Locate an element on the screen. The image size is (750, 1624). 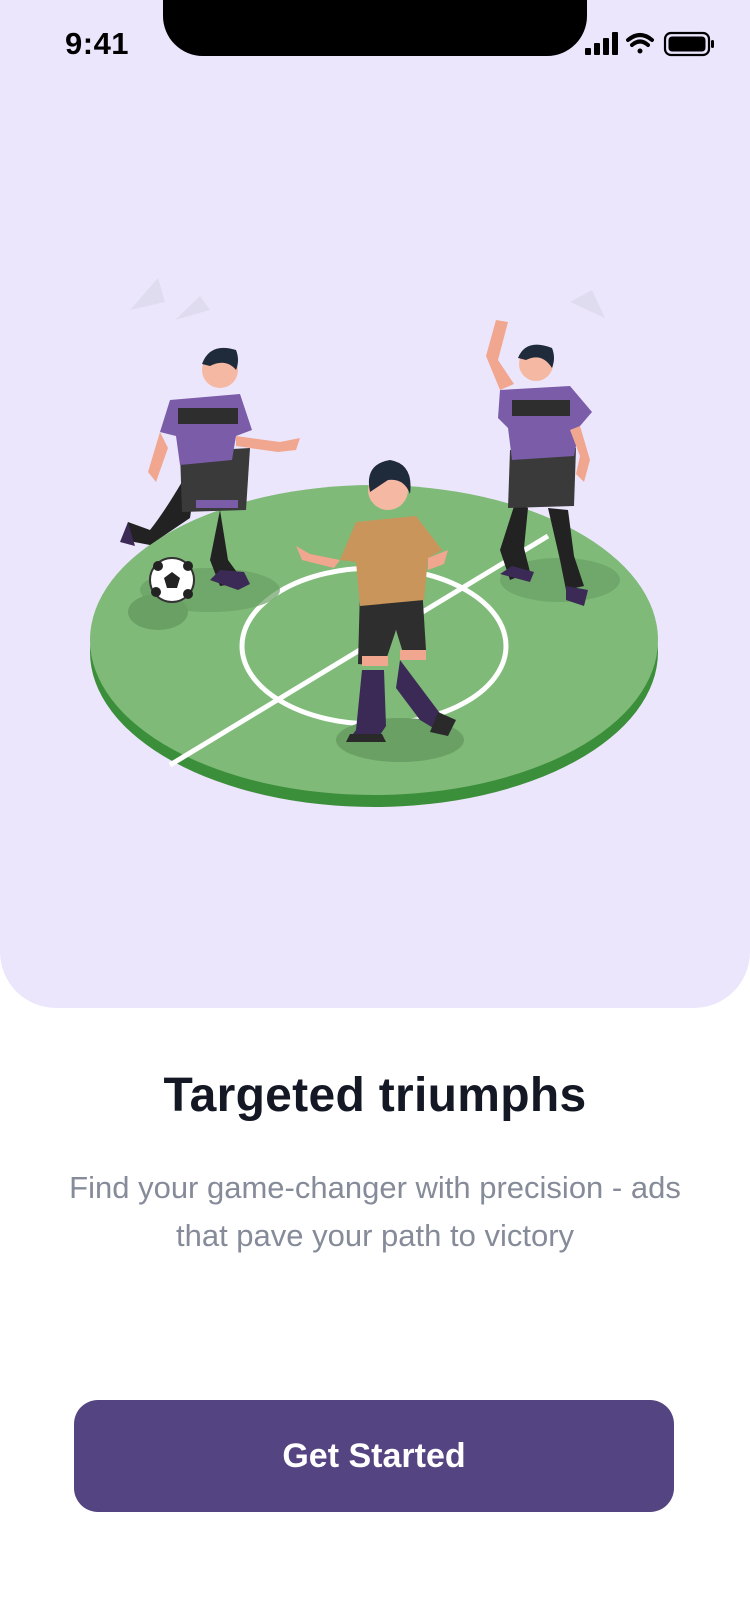
soccer-ball-icon is located at coordinates (172, 580).